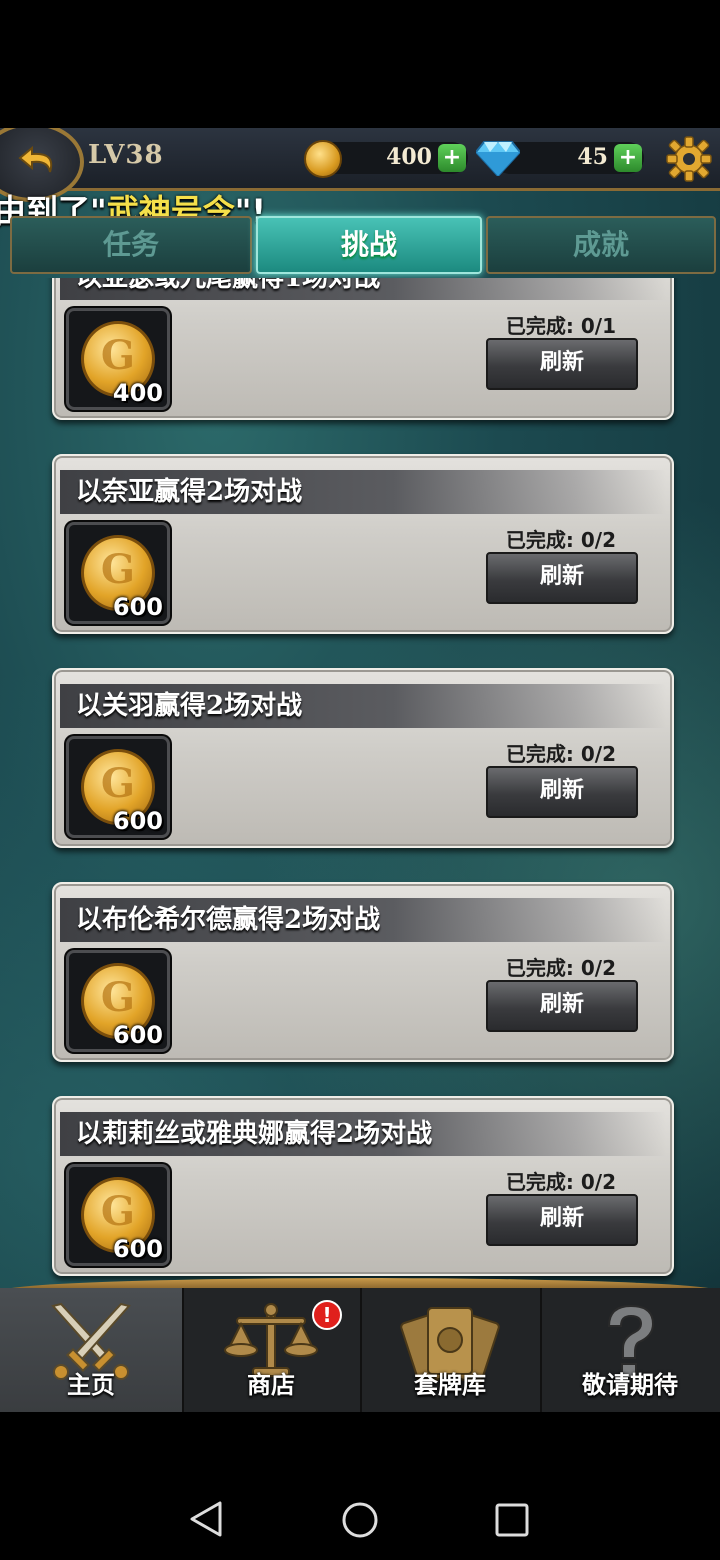 Image resolution: width=720 pixels, height=1560 pixels. I want to click on gold-coin-icon, so click(323, 159).